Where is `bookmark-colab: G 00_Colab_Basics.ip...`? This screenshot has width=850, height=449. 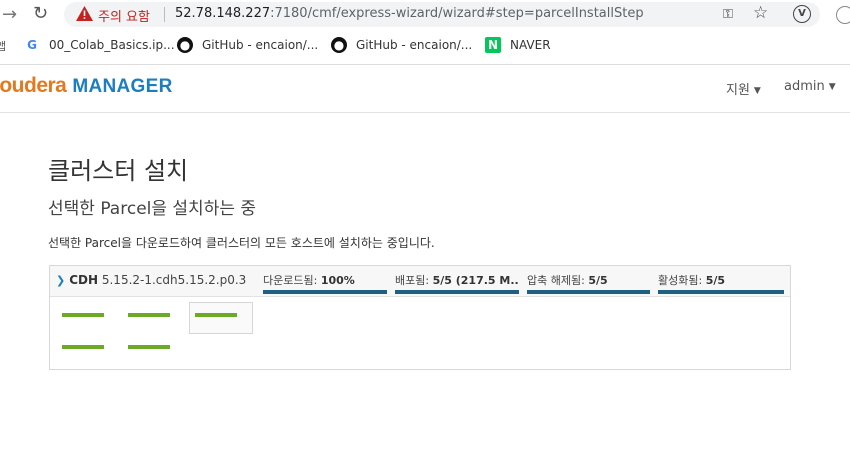
bookmark-colab: G 00_Colab_Basics.ip... is located at coordinates (99, 45).